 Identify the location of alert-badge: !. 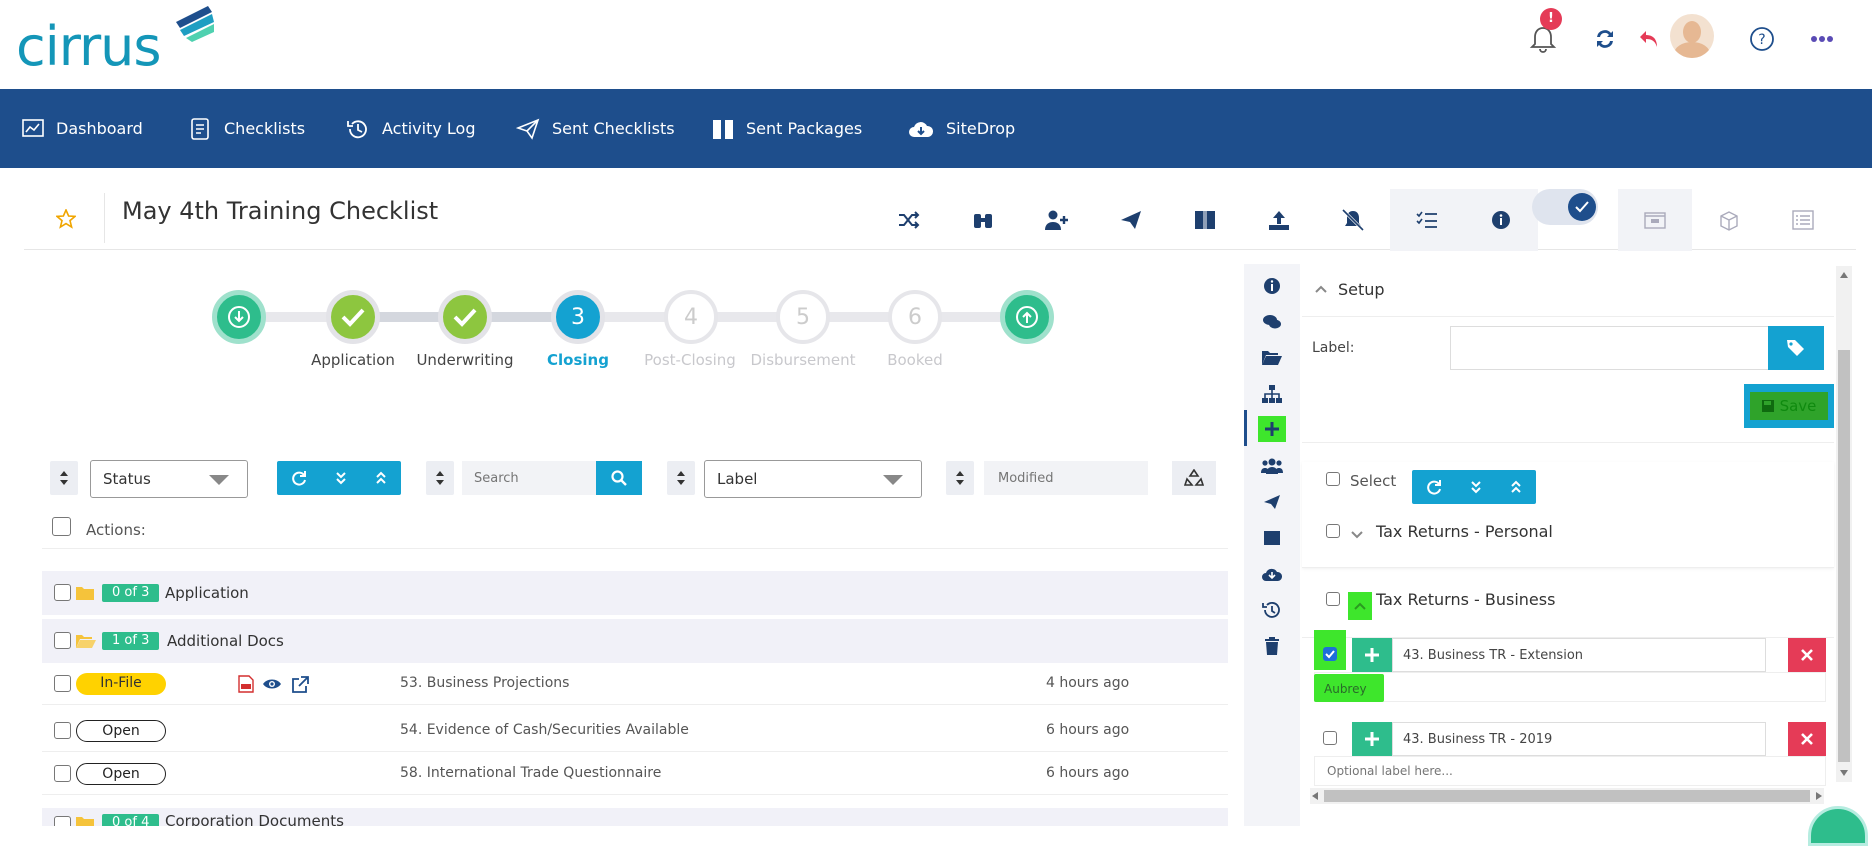
(1551, 19).